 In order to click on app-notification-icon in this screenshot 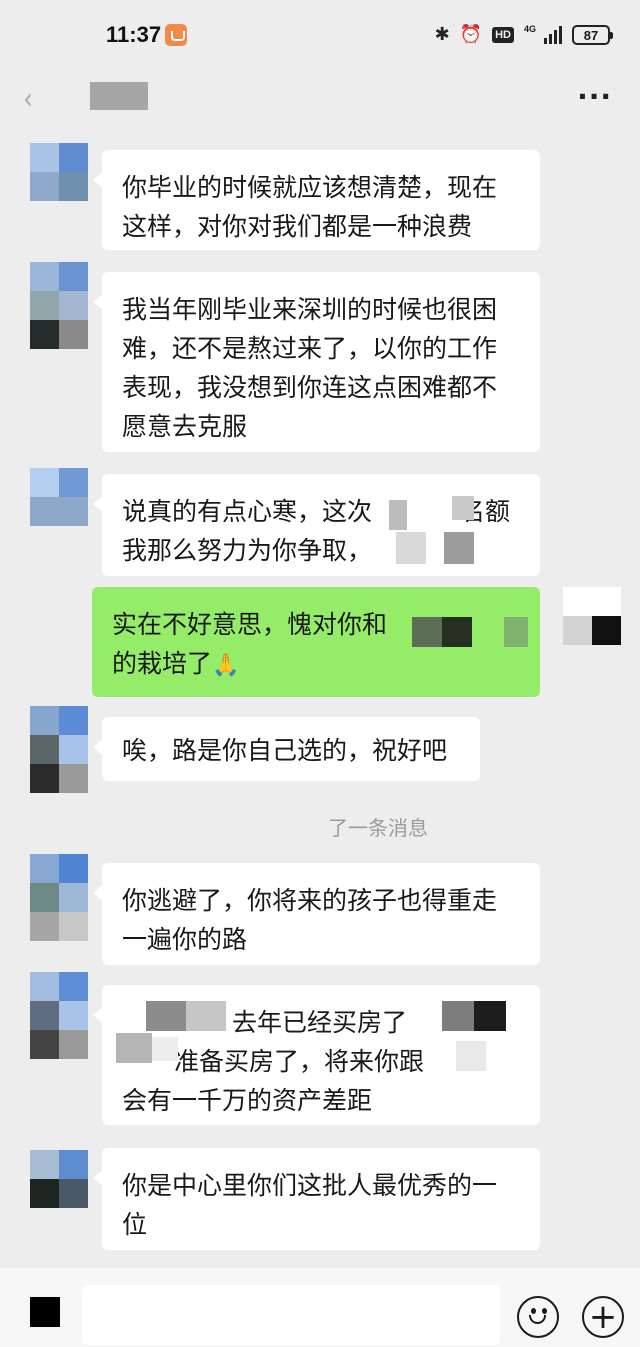, I will do `click(176, 35)`.